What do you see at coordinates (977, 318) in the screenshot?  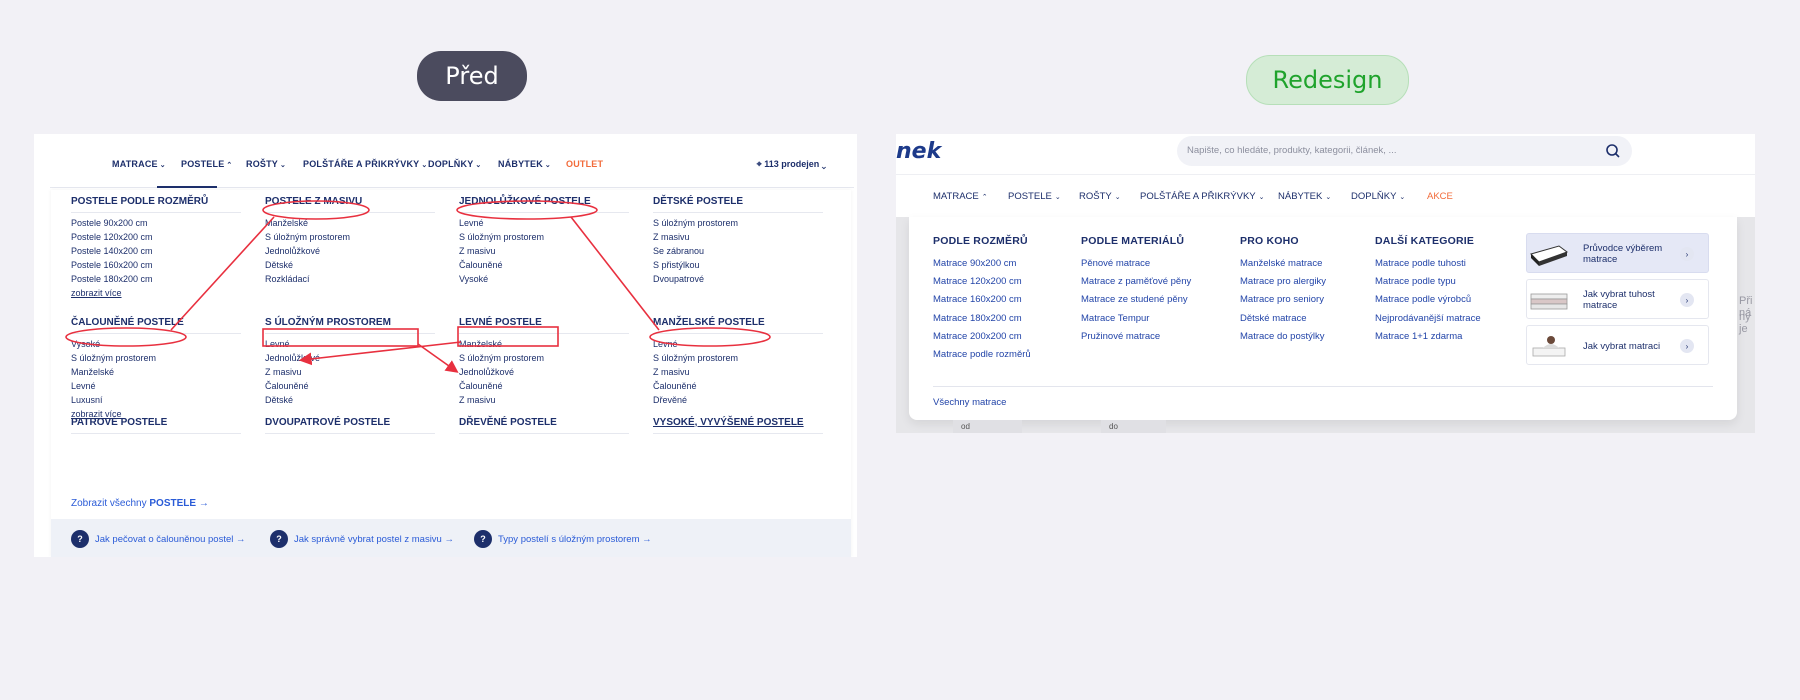 I see `menu-link: Matrace 180x200 cm` at bounding box center [977, 318].